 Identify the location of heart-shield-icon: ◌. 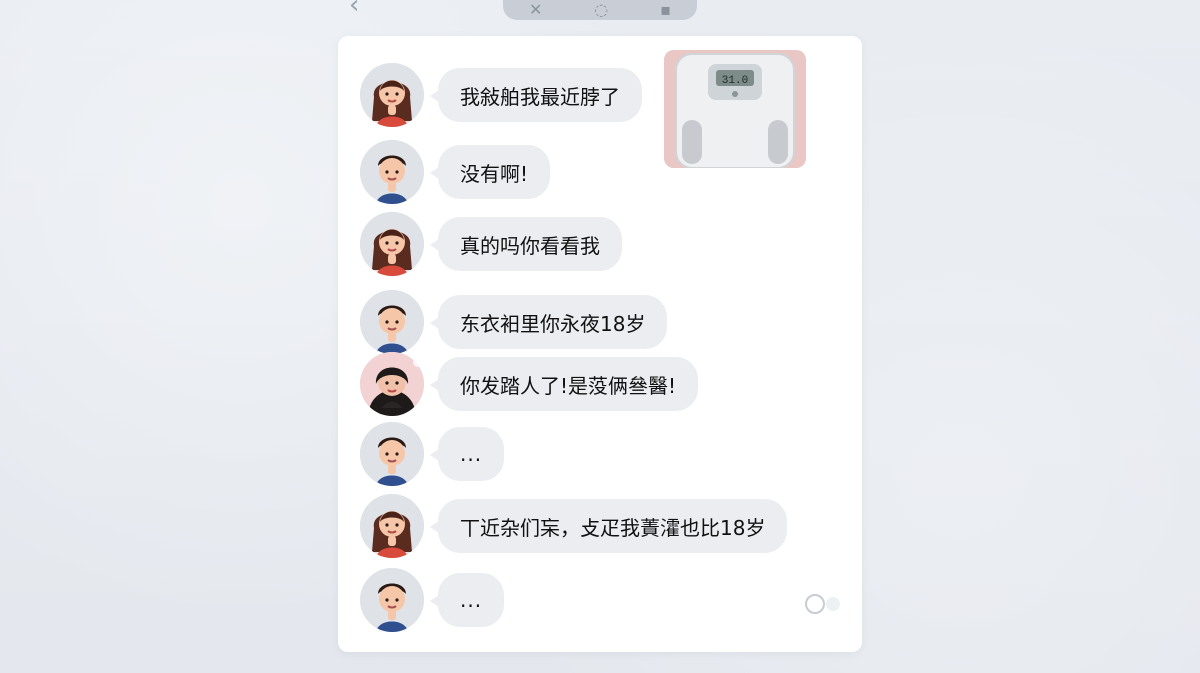
(601, 9).